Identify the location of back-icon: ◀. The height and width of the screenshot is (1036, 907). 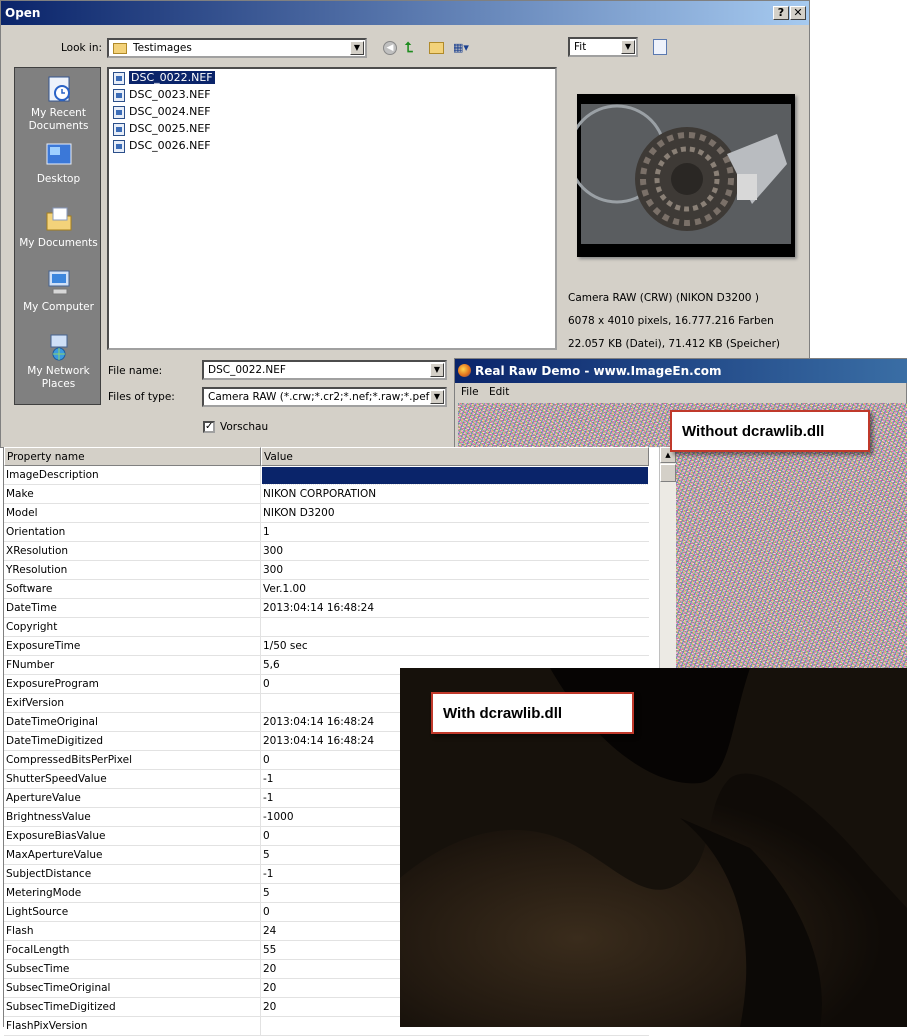
(390, 48).